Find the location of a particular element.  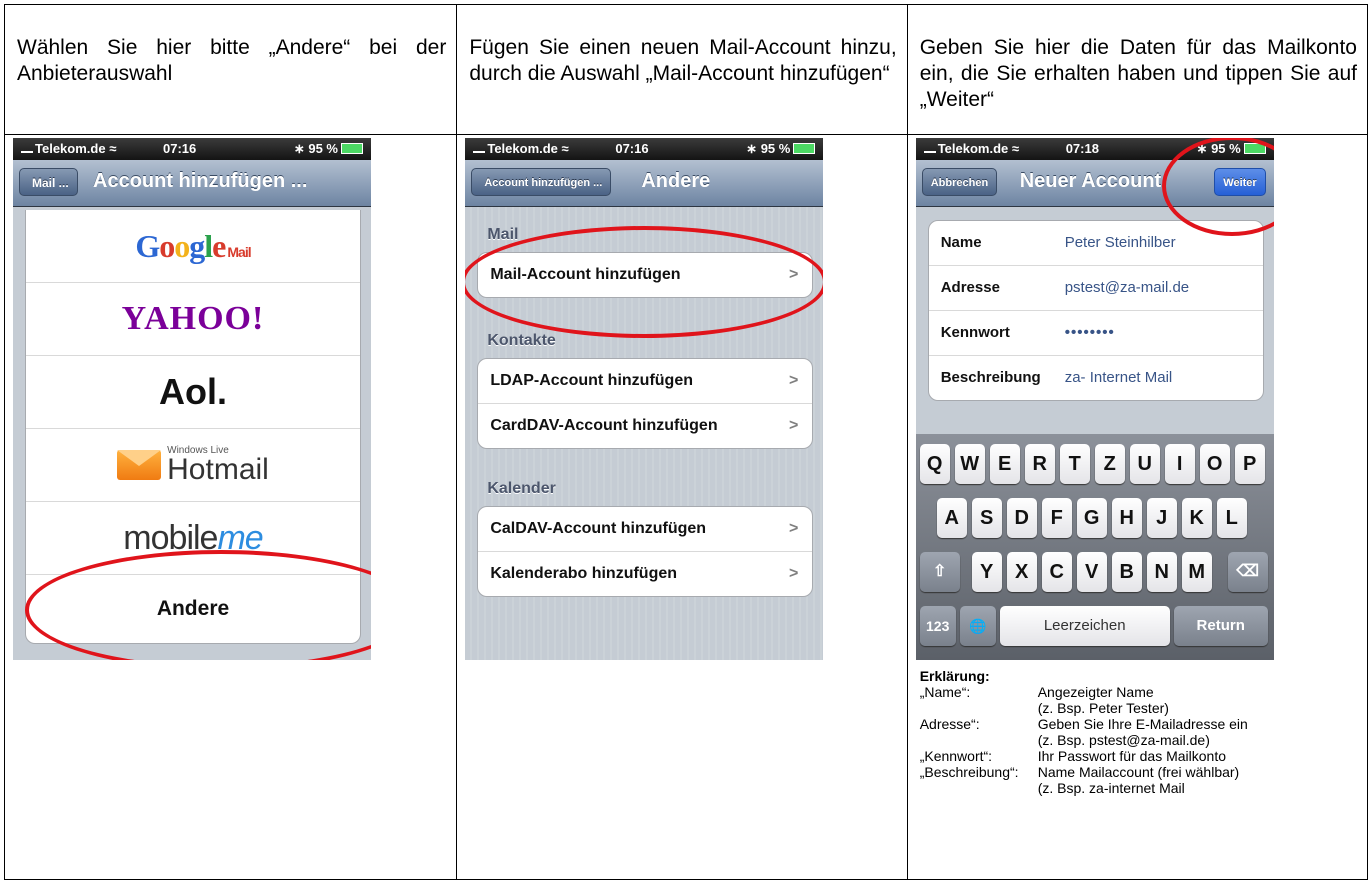

key: A is located at coordinates (951, 518).